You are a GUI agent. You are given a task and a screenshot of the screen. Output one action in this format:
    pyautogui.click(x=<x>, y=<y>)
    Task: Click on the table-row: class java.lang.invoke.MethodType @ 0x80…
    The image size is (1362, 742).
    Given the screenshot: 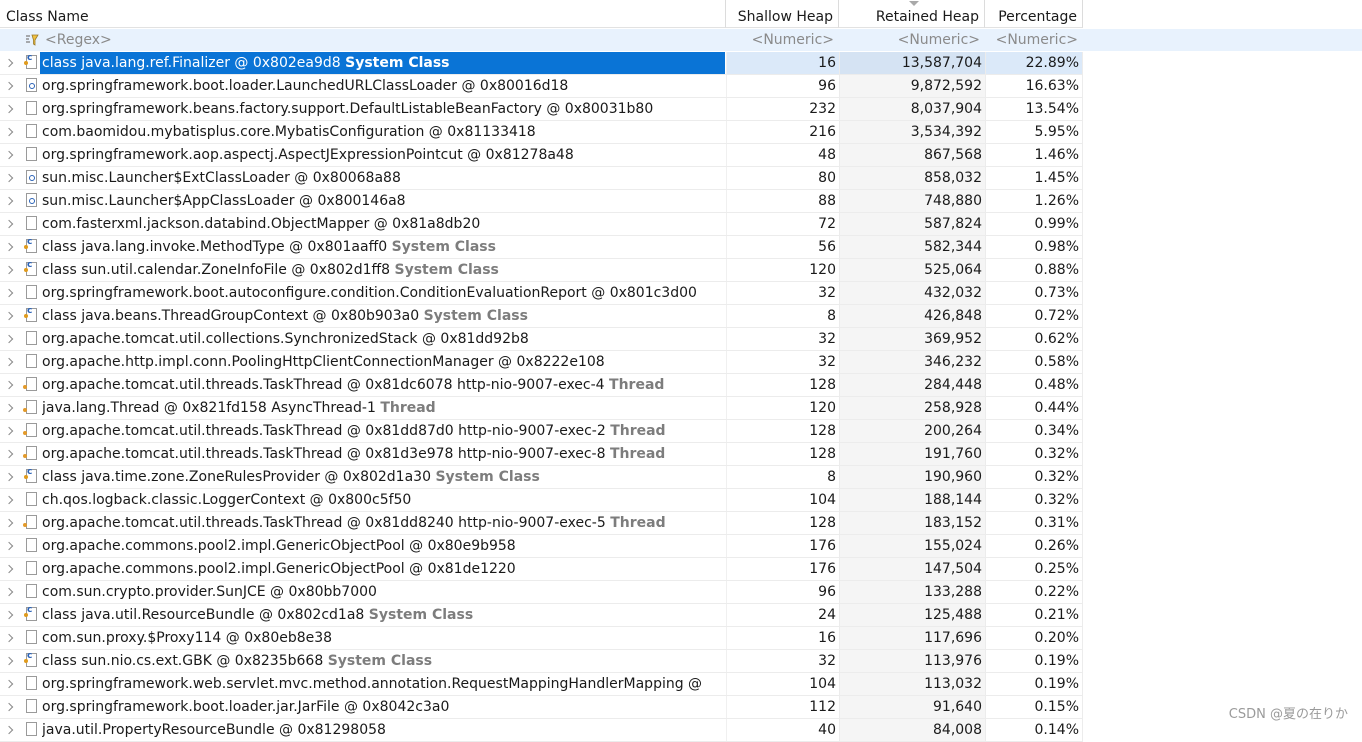 What is the action you would take?
    pyautogui.click(x=541, y=247)
    